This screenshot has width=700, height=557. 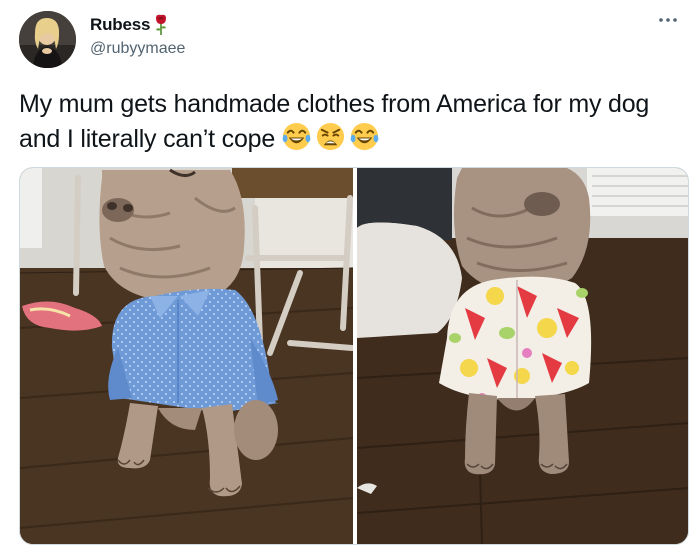 What do you see at coordinates (161, 24) in the screenshot?
I see `rose-icon` at bounding box center [161, 24].